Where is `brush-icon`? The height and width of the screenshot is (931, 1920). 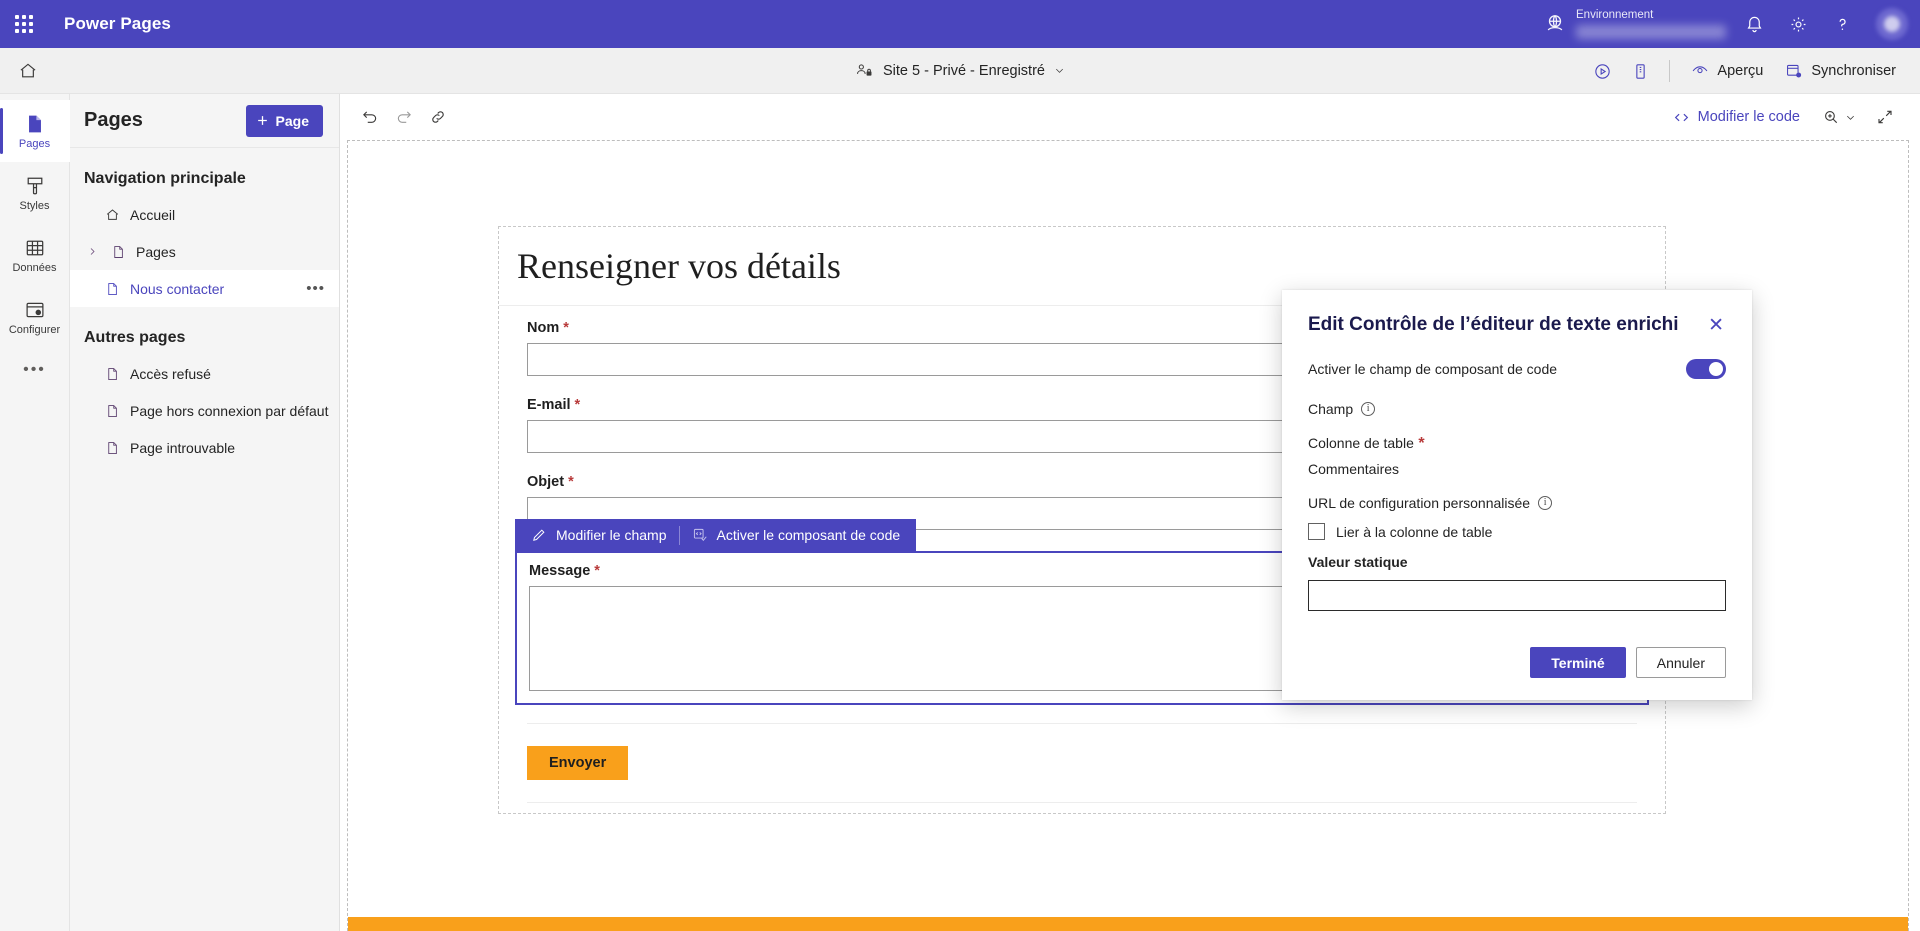 brush-icon is located at coordinates (34, 185).